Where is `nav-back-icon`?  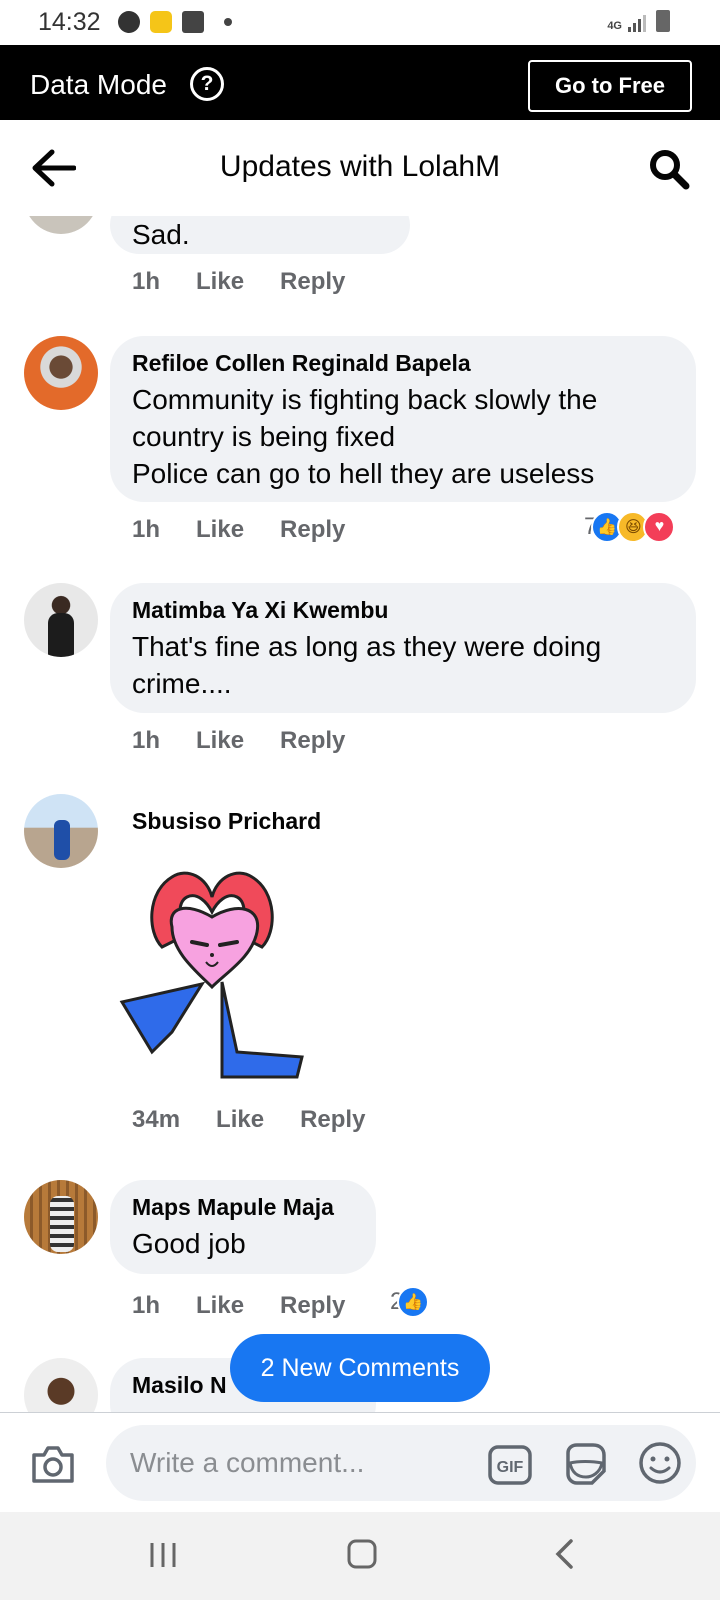 nav-back-icon is located at coordinates (565, 1554).